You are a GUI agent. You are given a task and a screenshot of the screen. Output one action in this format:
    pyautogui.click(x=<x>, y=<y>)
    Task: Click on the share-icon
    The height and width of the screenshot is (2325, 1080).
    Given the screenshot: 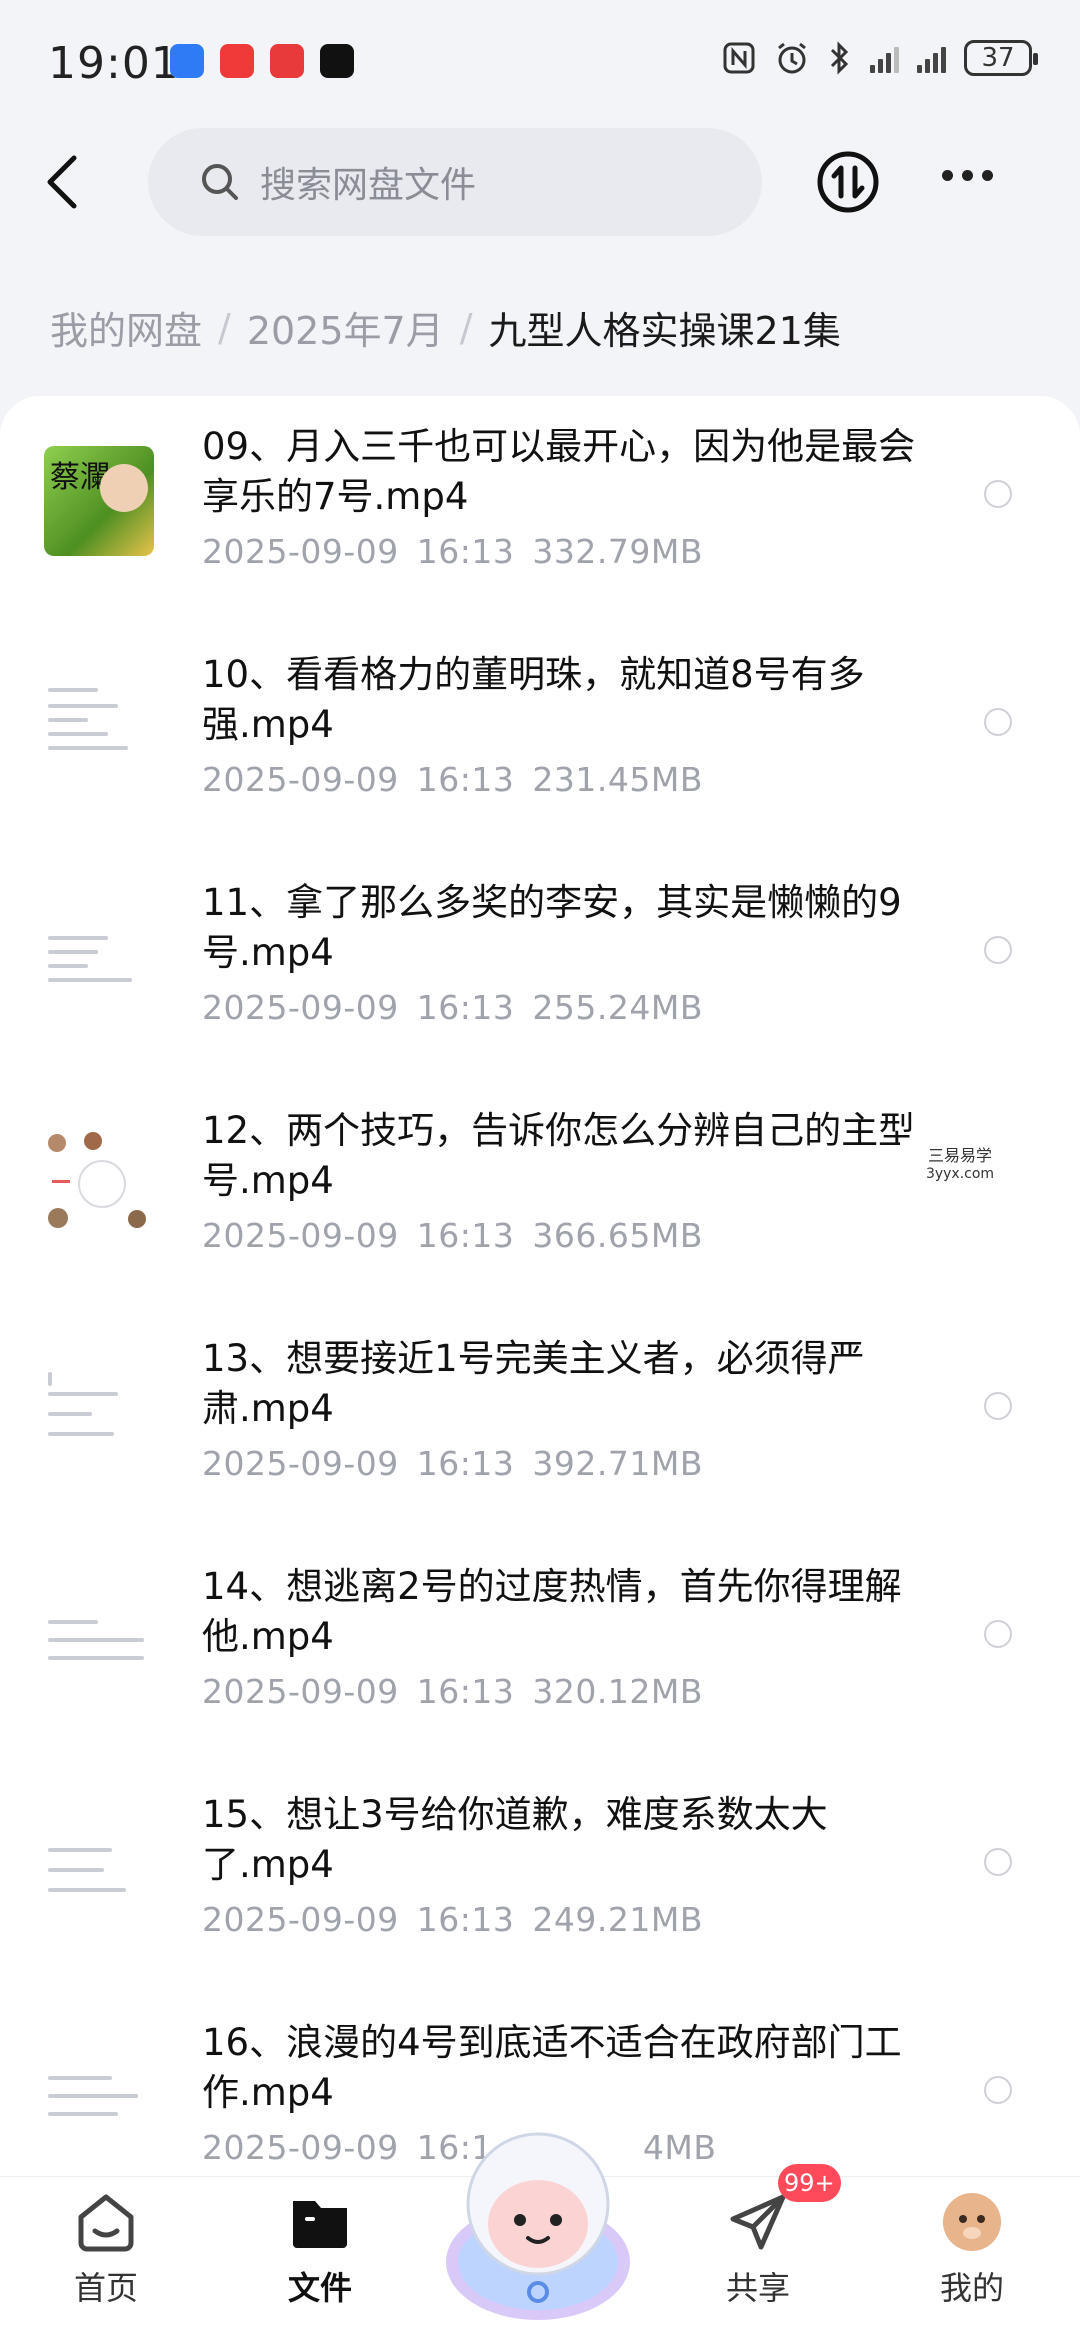 What is the action you would take?
    pyautogui.click(x=758, y=2222)
    